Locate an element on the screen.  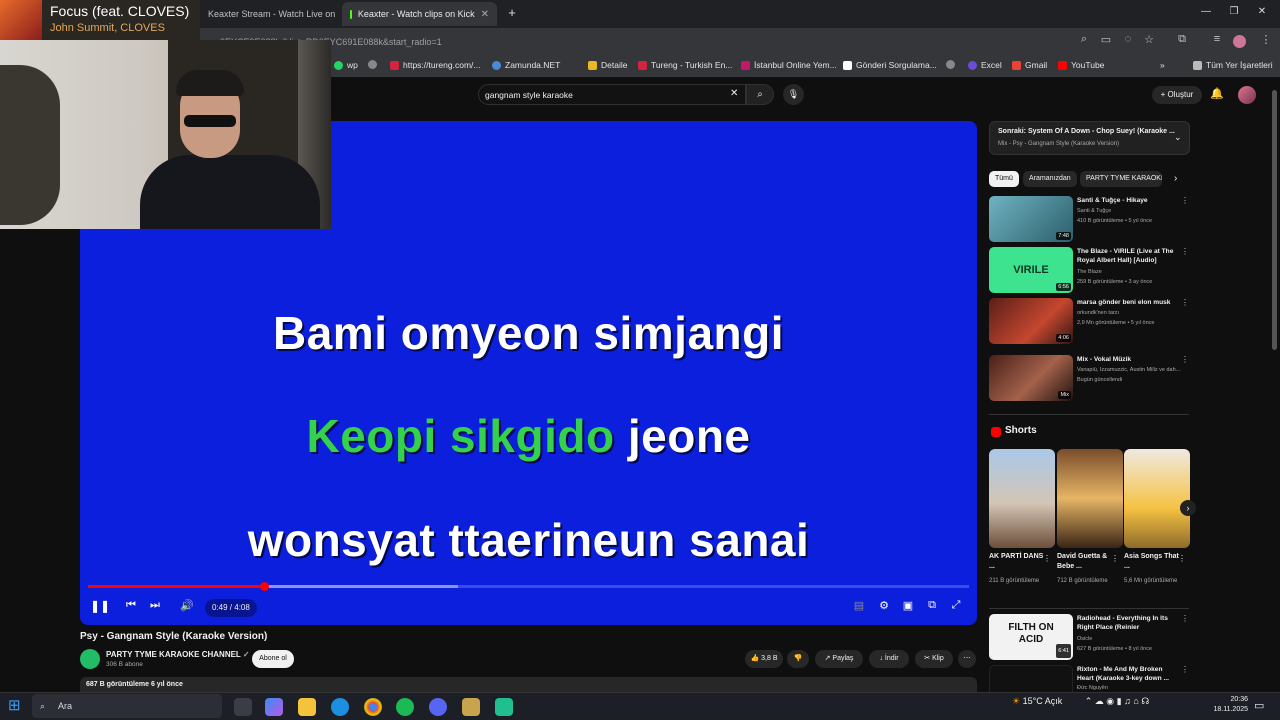
miniplayer-icon: ▣ is located at coordinates (908, 605).